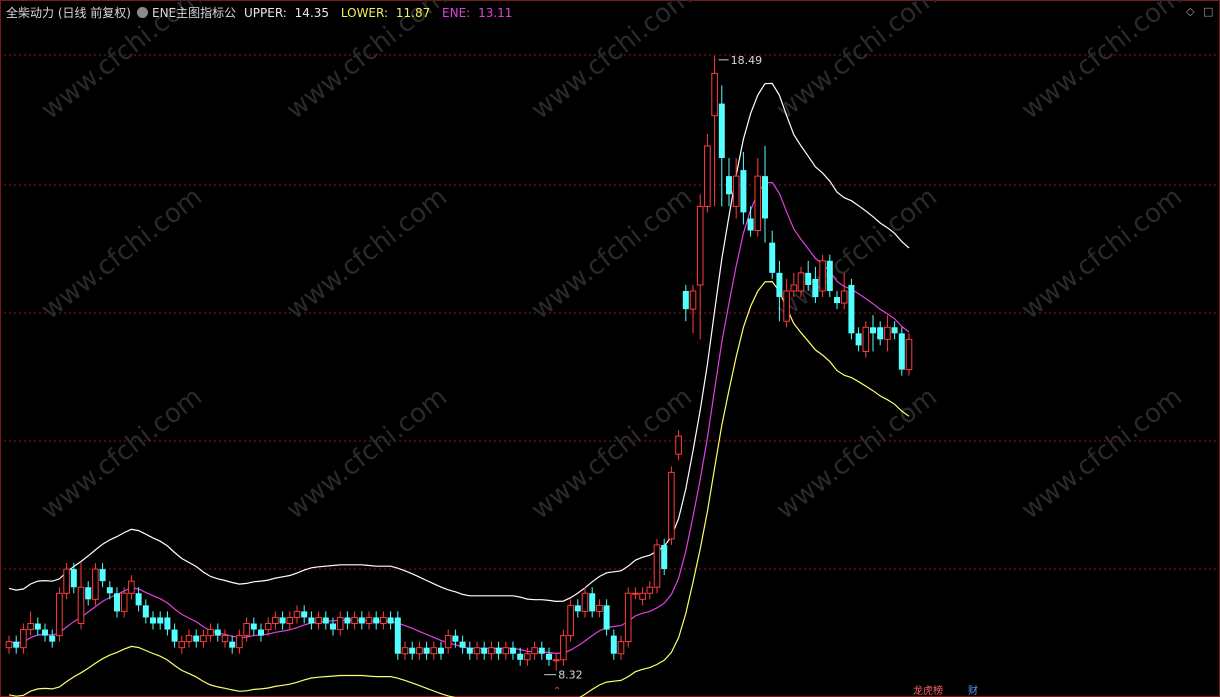 This screenshot has height=697, width=1220. What do you see at coordinates (1190, 11) in the screenshot?
I see `diamond-icon: ◇` at bounding box center [1190, 11].